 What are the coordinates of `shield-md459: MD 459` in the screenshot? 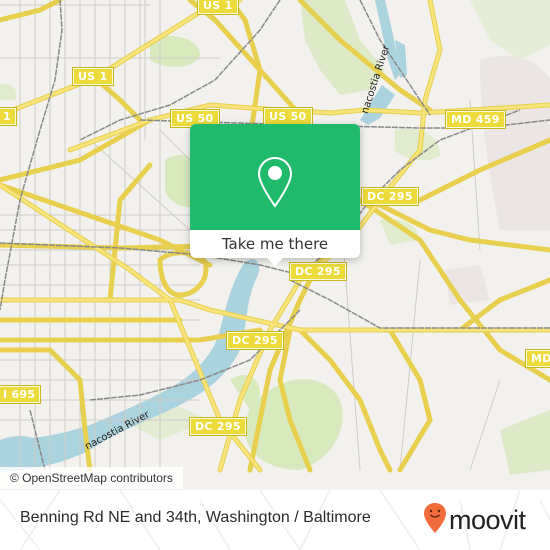 It's located at (475, 119).